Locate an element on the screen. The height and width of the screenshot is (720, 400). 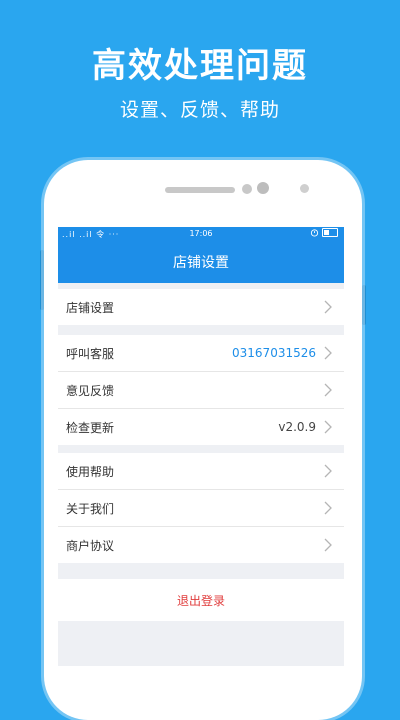
service-phone-number: 03167031526 is located at coordinates (274, 353).